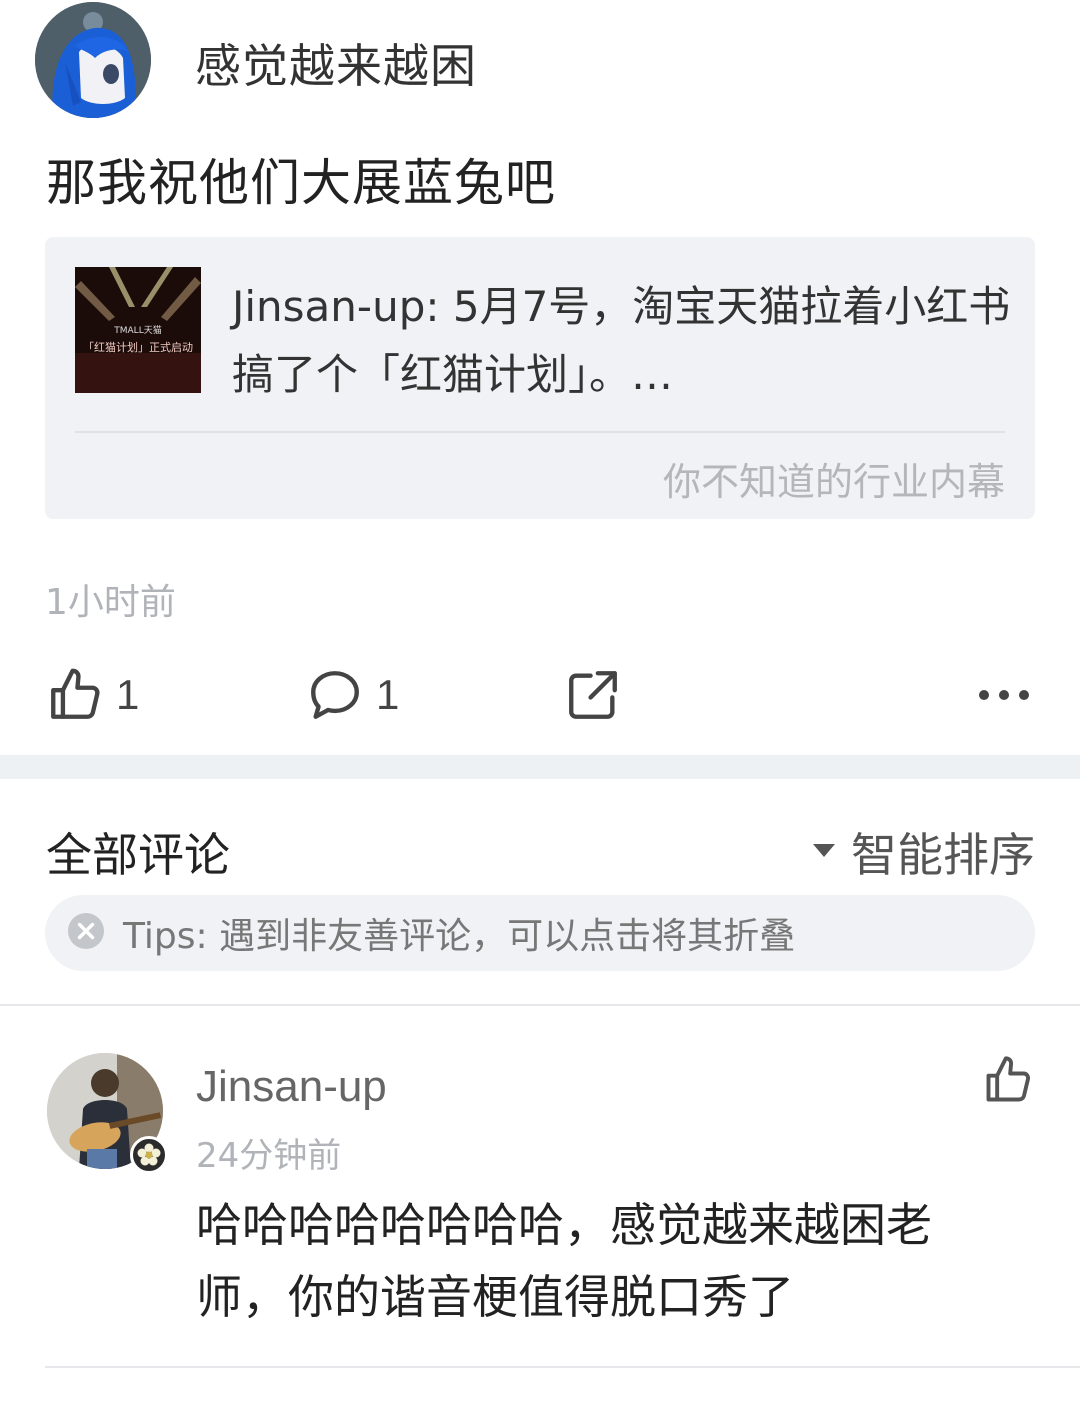 This screenshot has width=1080, height=1415. Describe the element at coordinates (388, 694) in the screenshot. I see `comment-count: 1` at that location.